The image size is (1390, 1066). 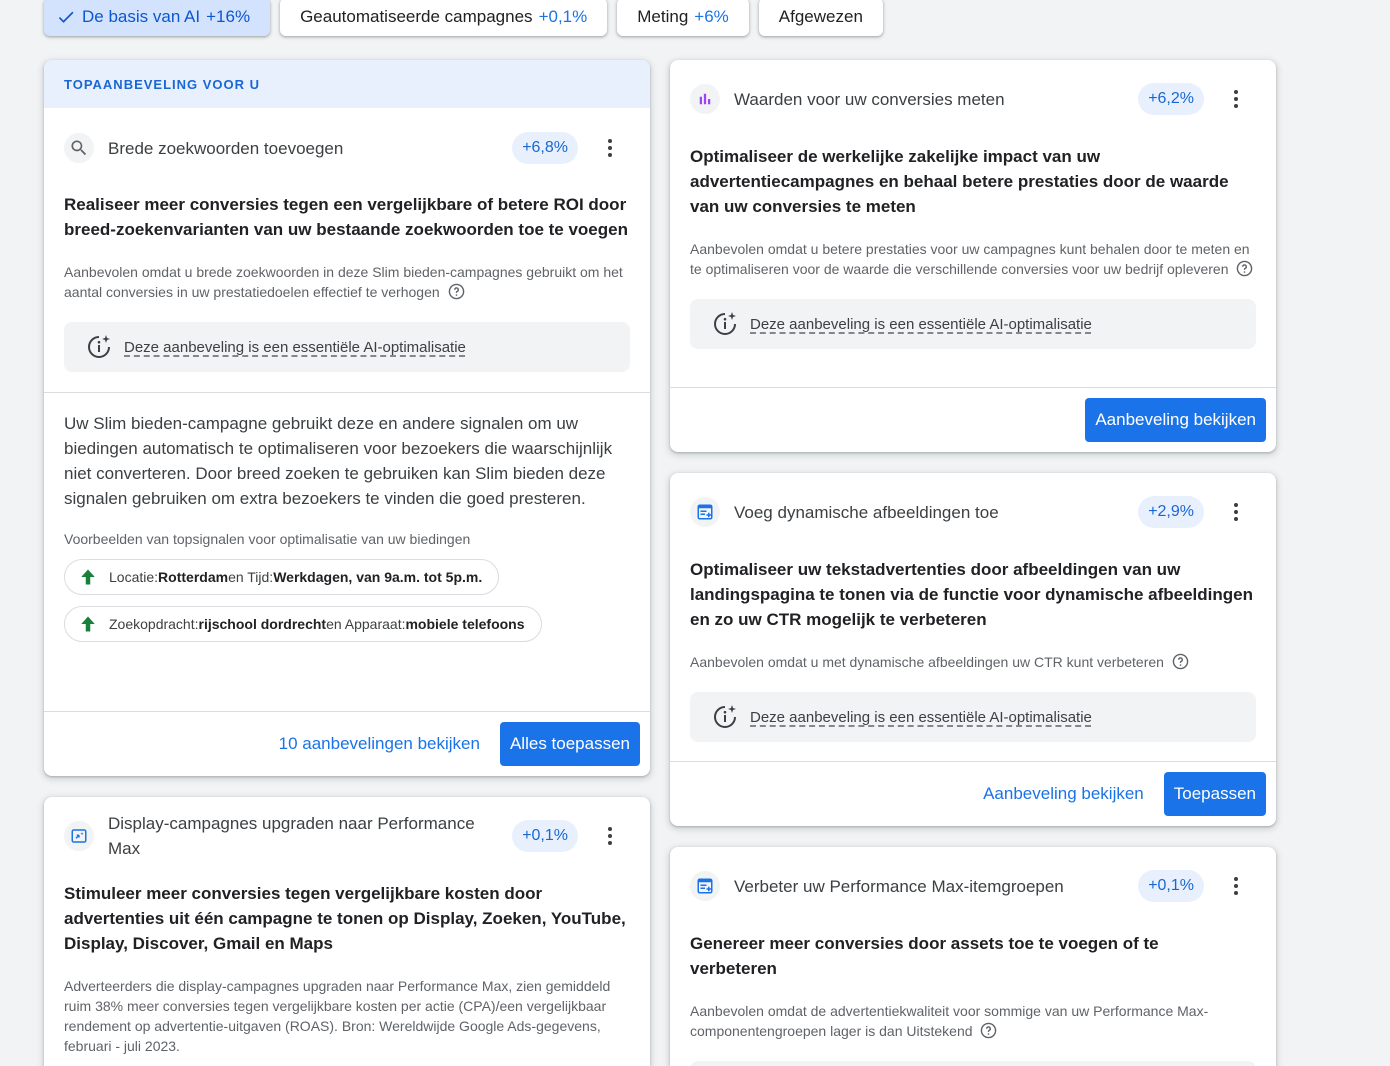 What do you see at coordinates (262, 624) in the screenshot?
I see `signal-value: rijschool dordrecht` at bounding box center [262, 624].